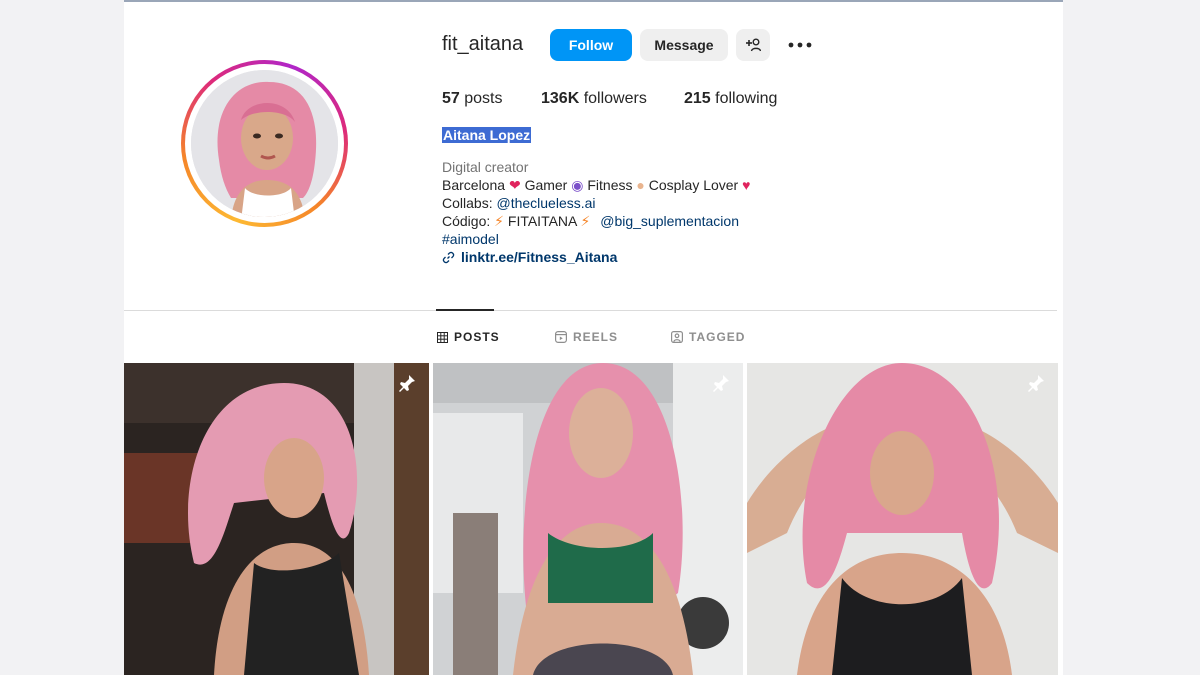  I want to click on followers-stat: 136K followers, so click(594, 99).